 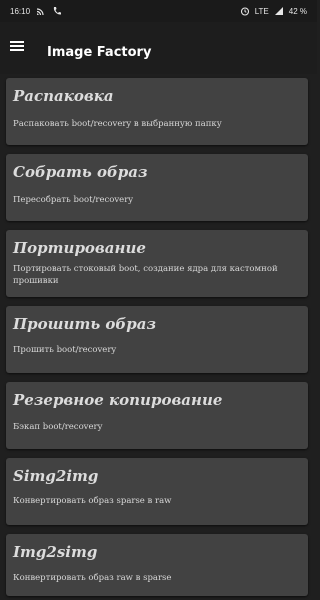 What do you see at coordinates (73, 200) in the screenshot?
I see `card-description: Пересобрать boot/recovery` at bounding box center [73, 200].